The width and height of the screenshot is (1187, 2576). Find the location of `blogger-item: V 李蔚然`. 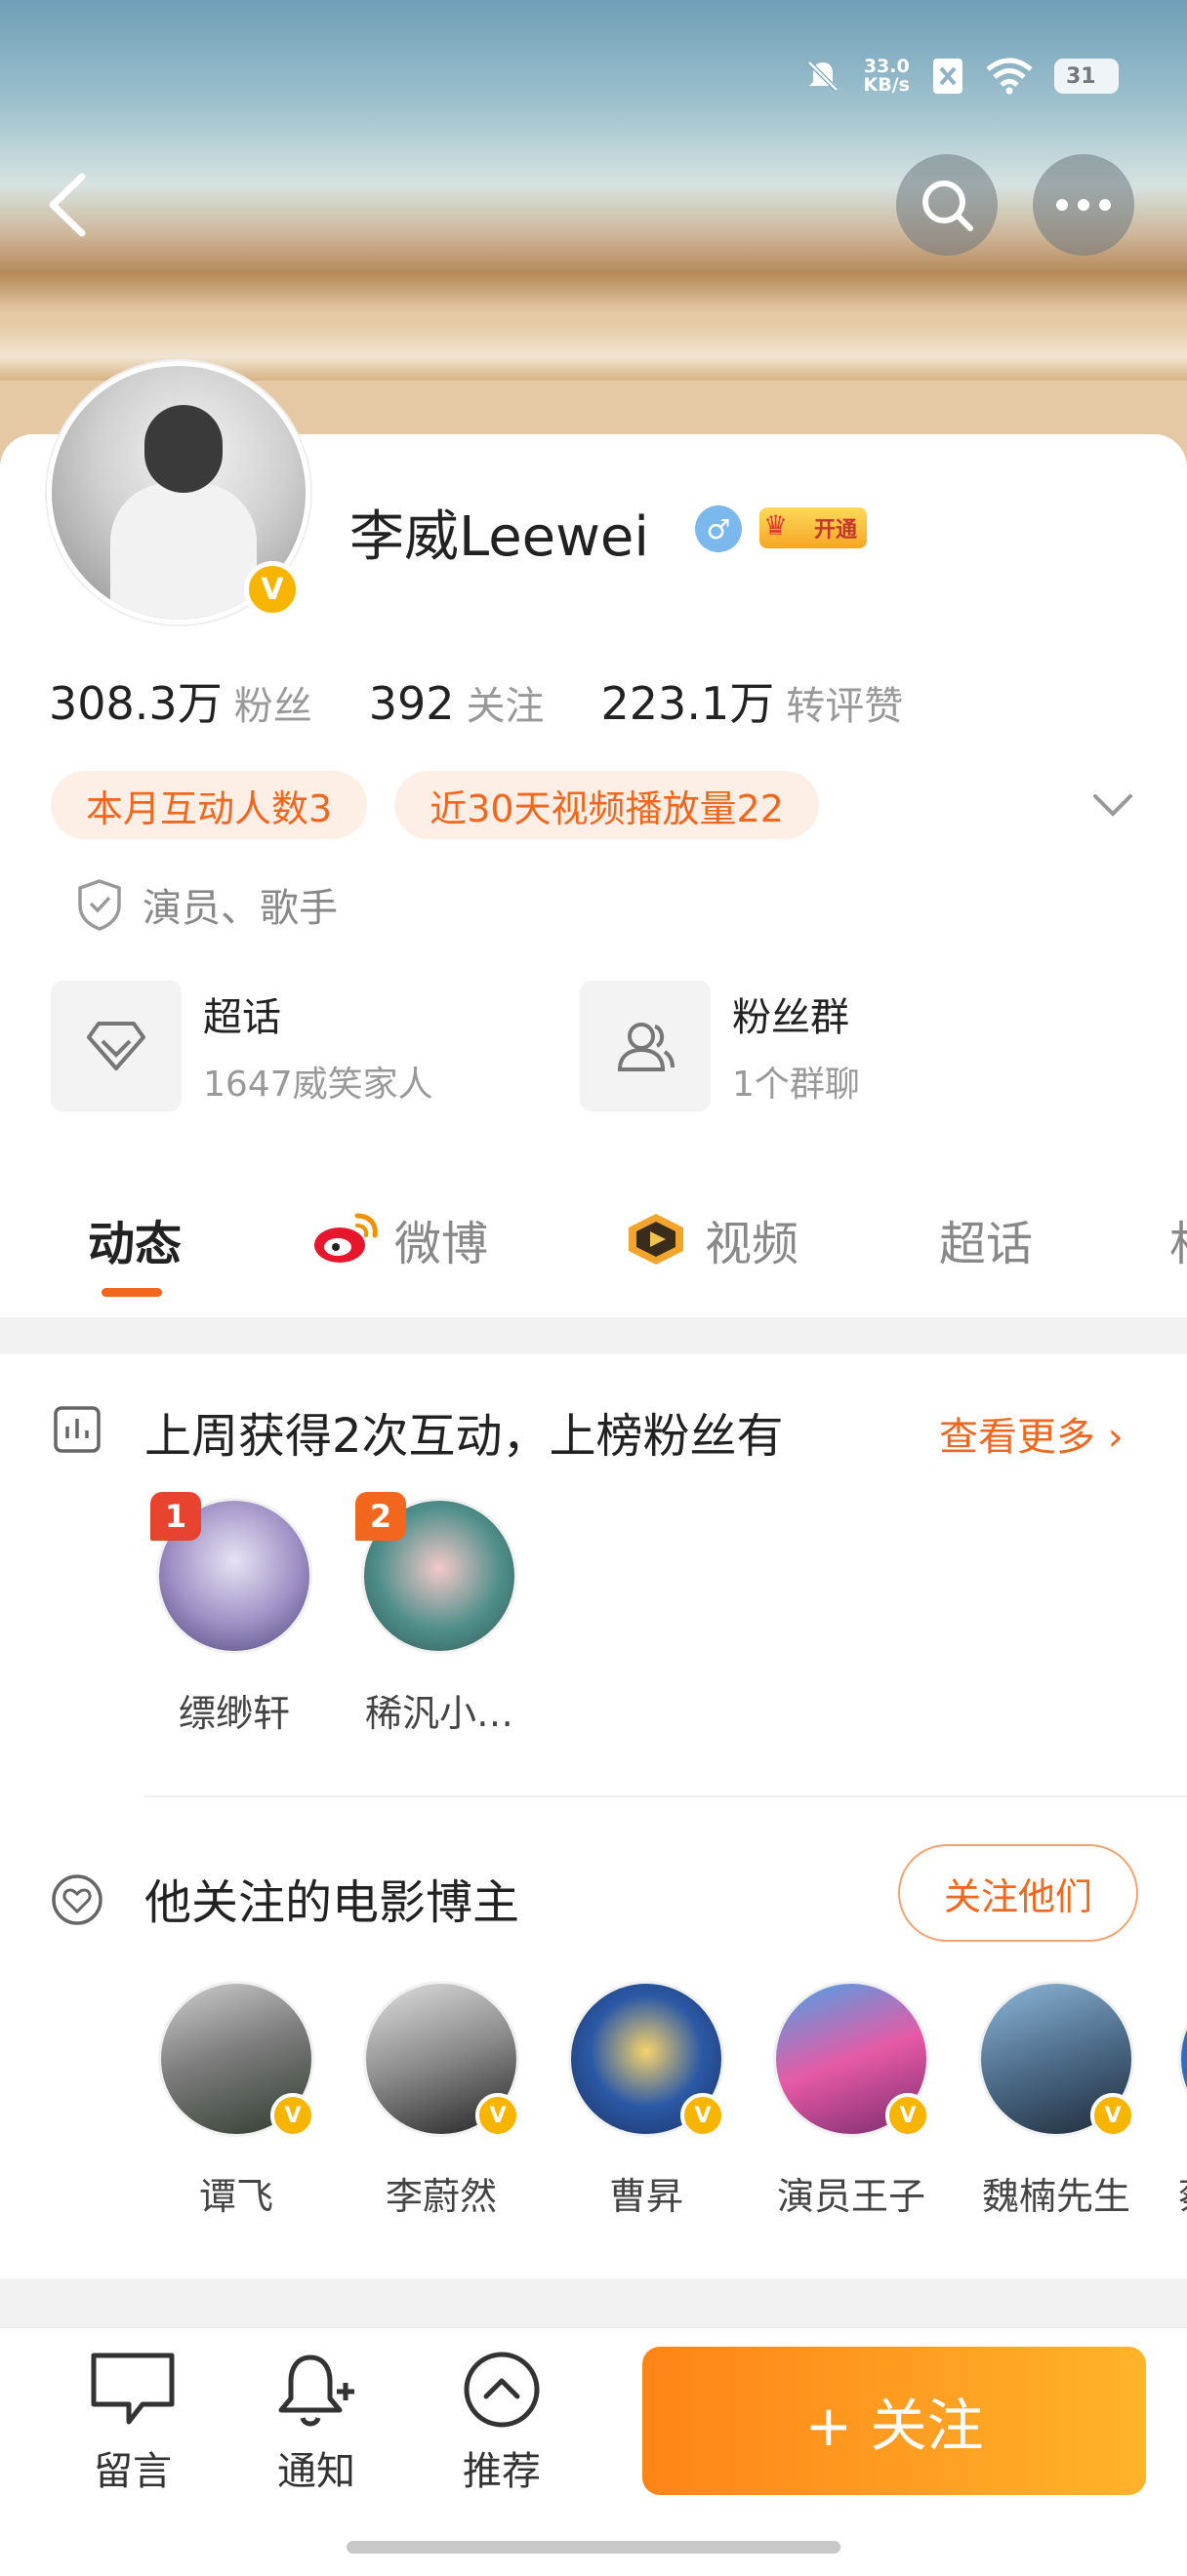

blogger-item: V 李蔚然 is located at coordinates (441, 2100).